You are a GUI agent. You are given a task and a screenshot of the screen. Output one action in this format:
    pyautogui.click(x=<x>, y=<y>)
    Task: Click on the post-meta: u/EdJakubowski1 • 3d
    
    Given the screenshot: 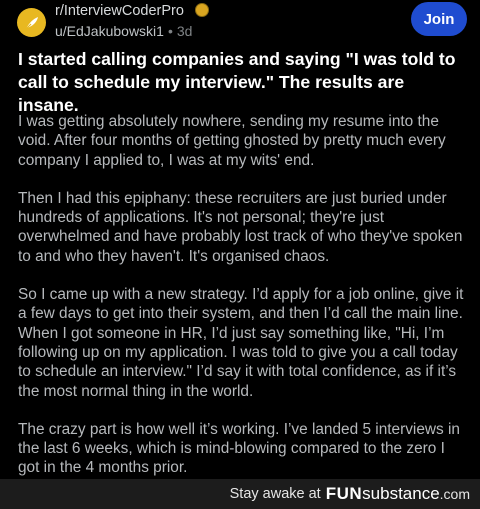 What is the action you would take?
    pyautogui.click(x=123, y=31)
    